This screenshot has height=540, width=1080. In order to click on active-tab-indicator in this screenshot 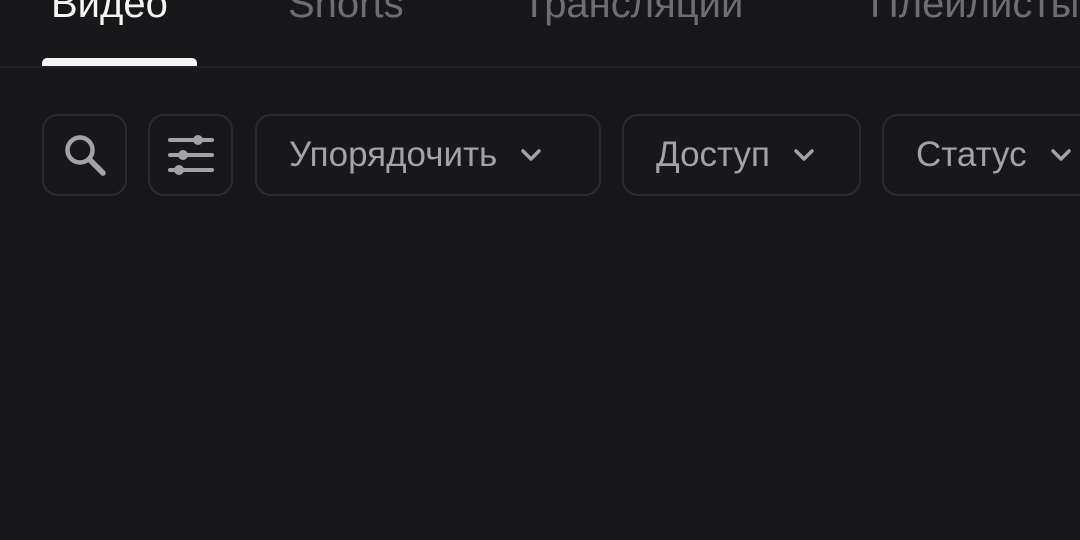, I will do `click(119, 62)`.